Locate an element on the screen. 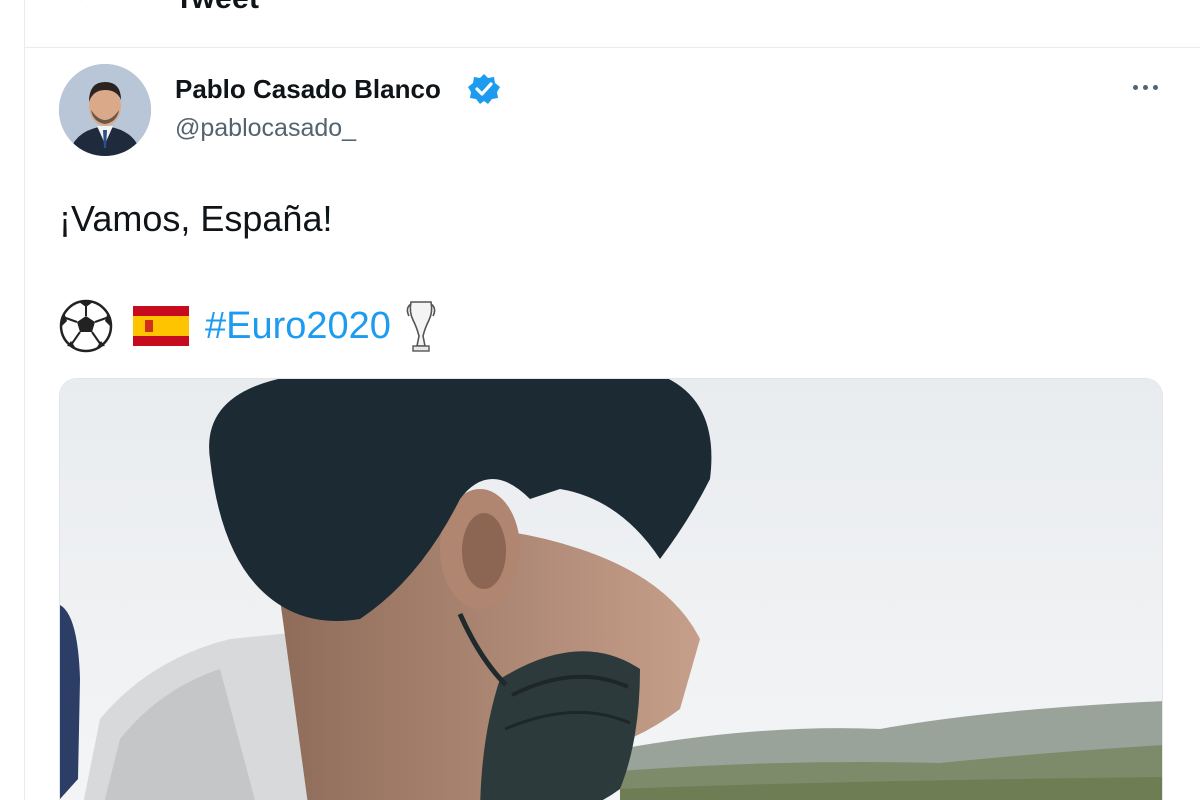 Image resolution: width=1200 pixels, height=800 pixels. hashtag-link: #Euro2020 is located at coordinates (298, 326).